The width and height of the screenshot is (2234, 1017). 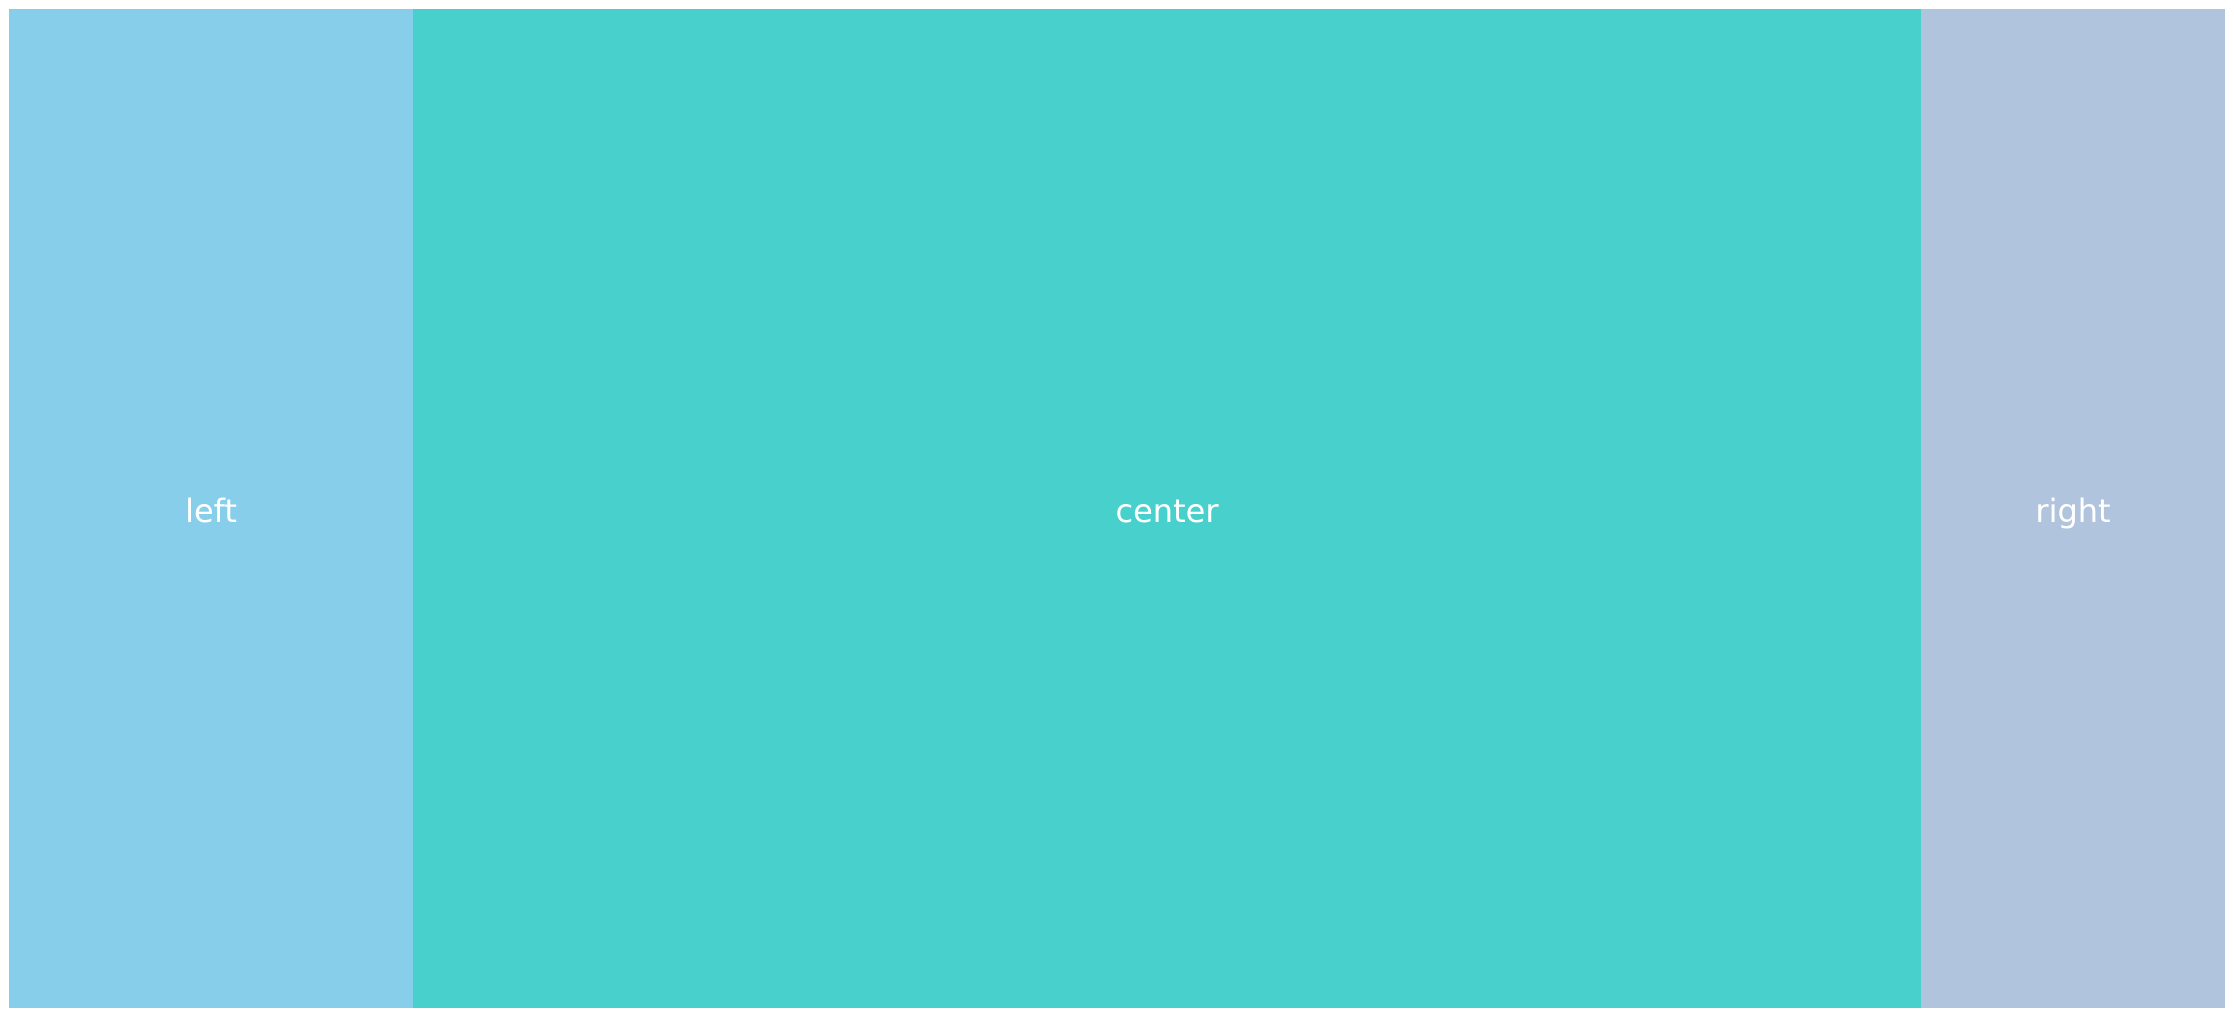 I want to click on left-panel-label: left, so click(x=211, y=510).